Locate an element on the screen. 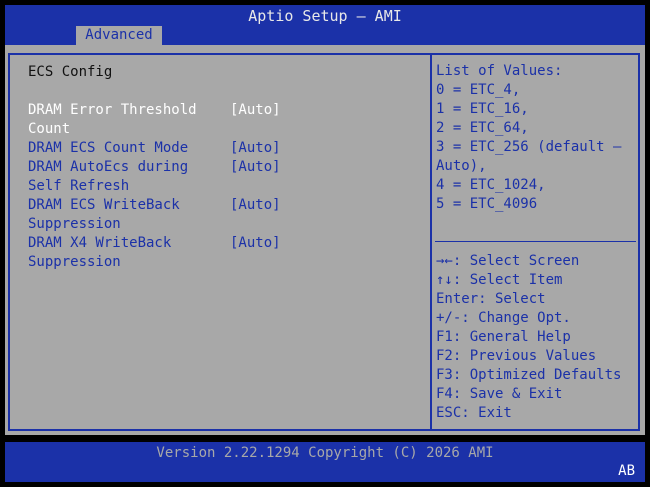 The height and width of the screenshot is (487, 650). setting-label: DRAM ECS Count Mode is located at coordinates (108, 148).